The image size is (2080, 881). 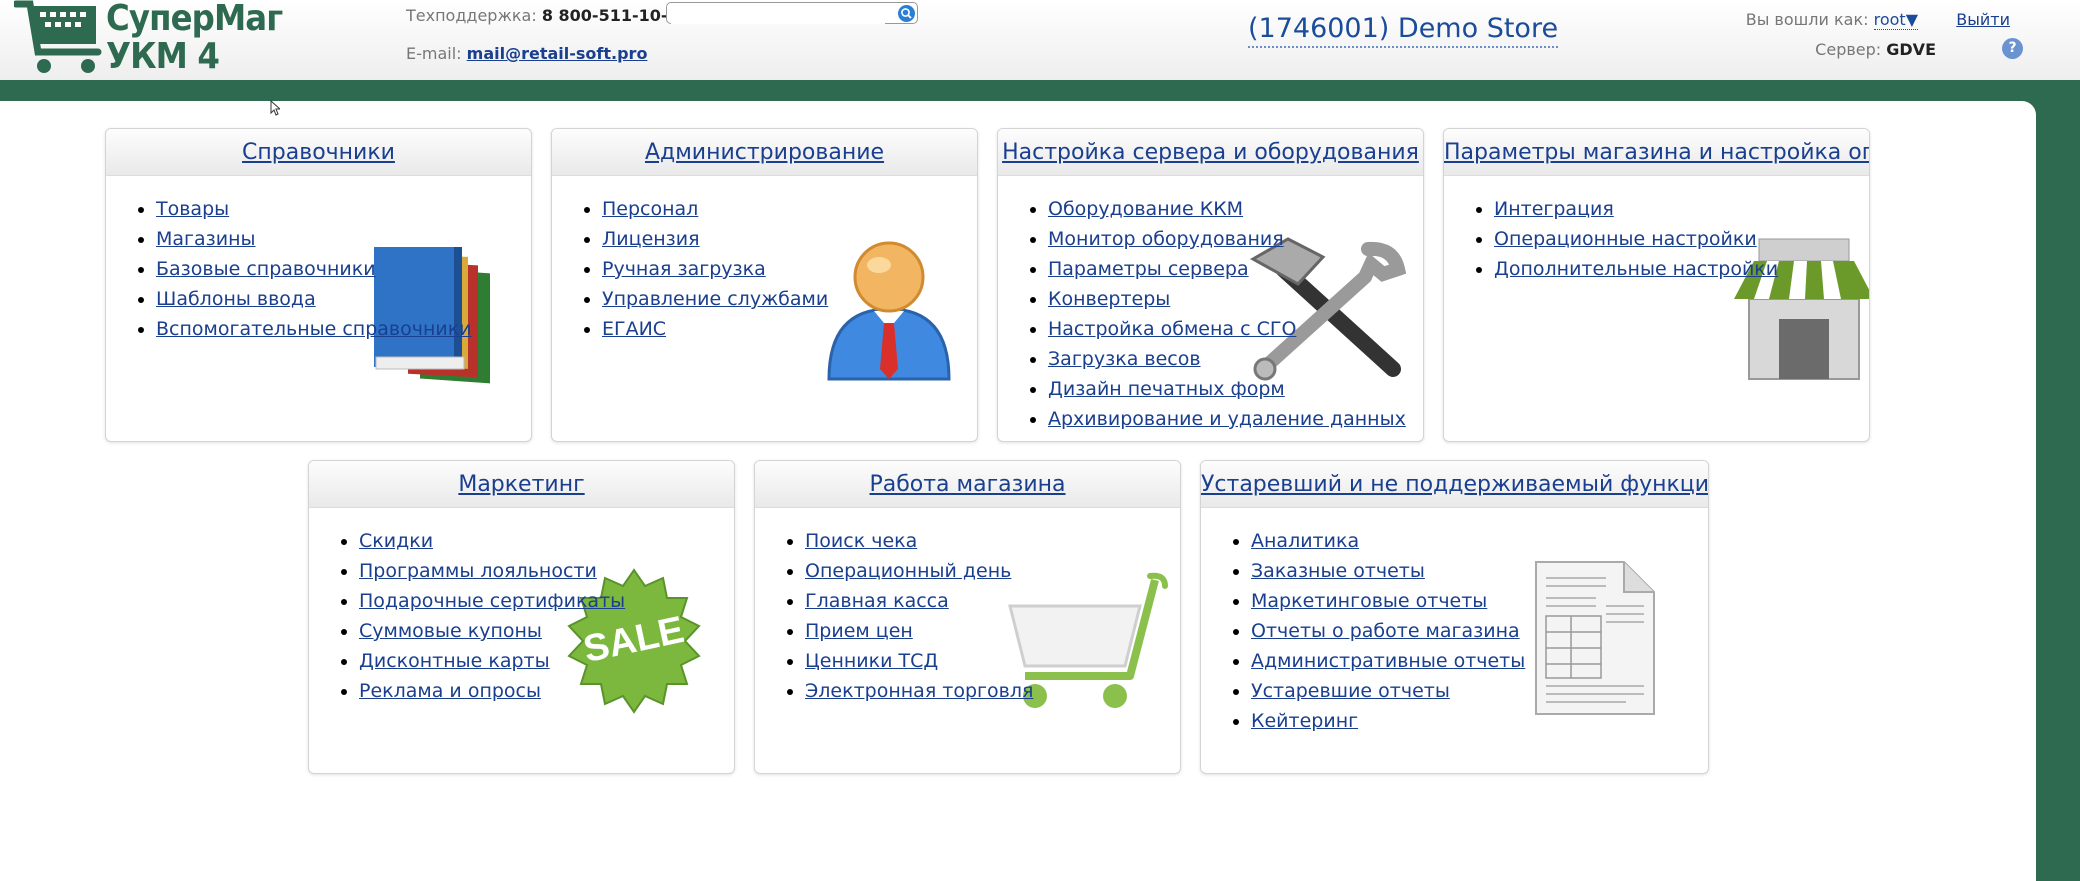 What do you see at coordinates (1227, 419) in the screenshot?
I see `link-archiving: Архивирование и удаление данных` at bounding box center [1227, 419].